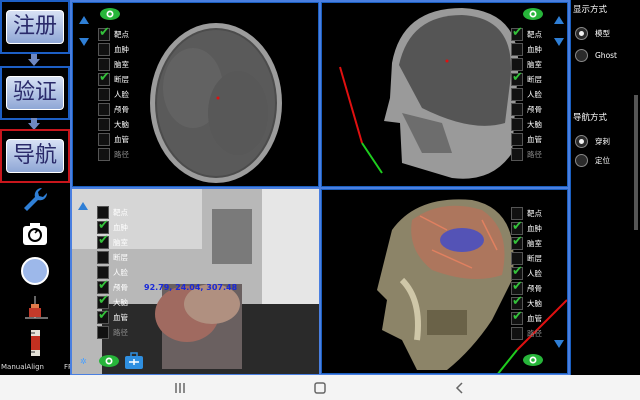  Describe the element at coordinates (180, 388) in the screenshot. I see `recent-apps-icon` at that location.